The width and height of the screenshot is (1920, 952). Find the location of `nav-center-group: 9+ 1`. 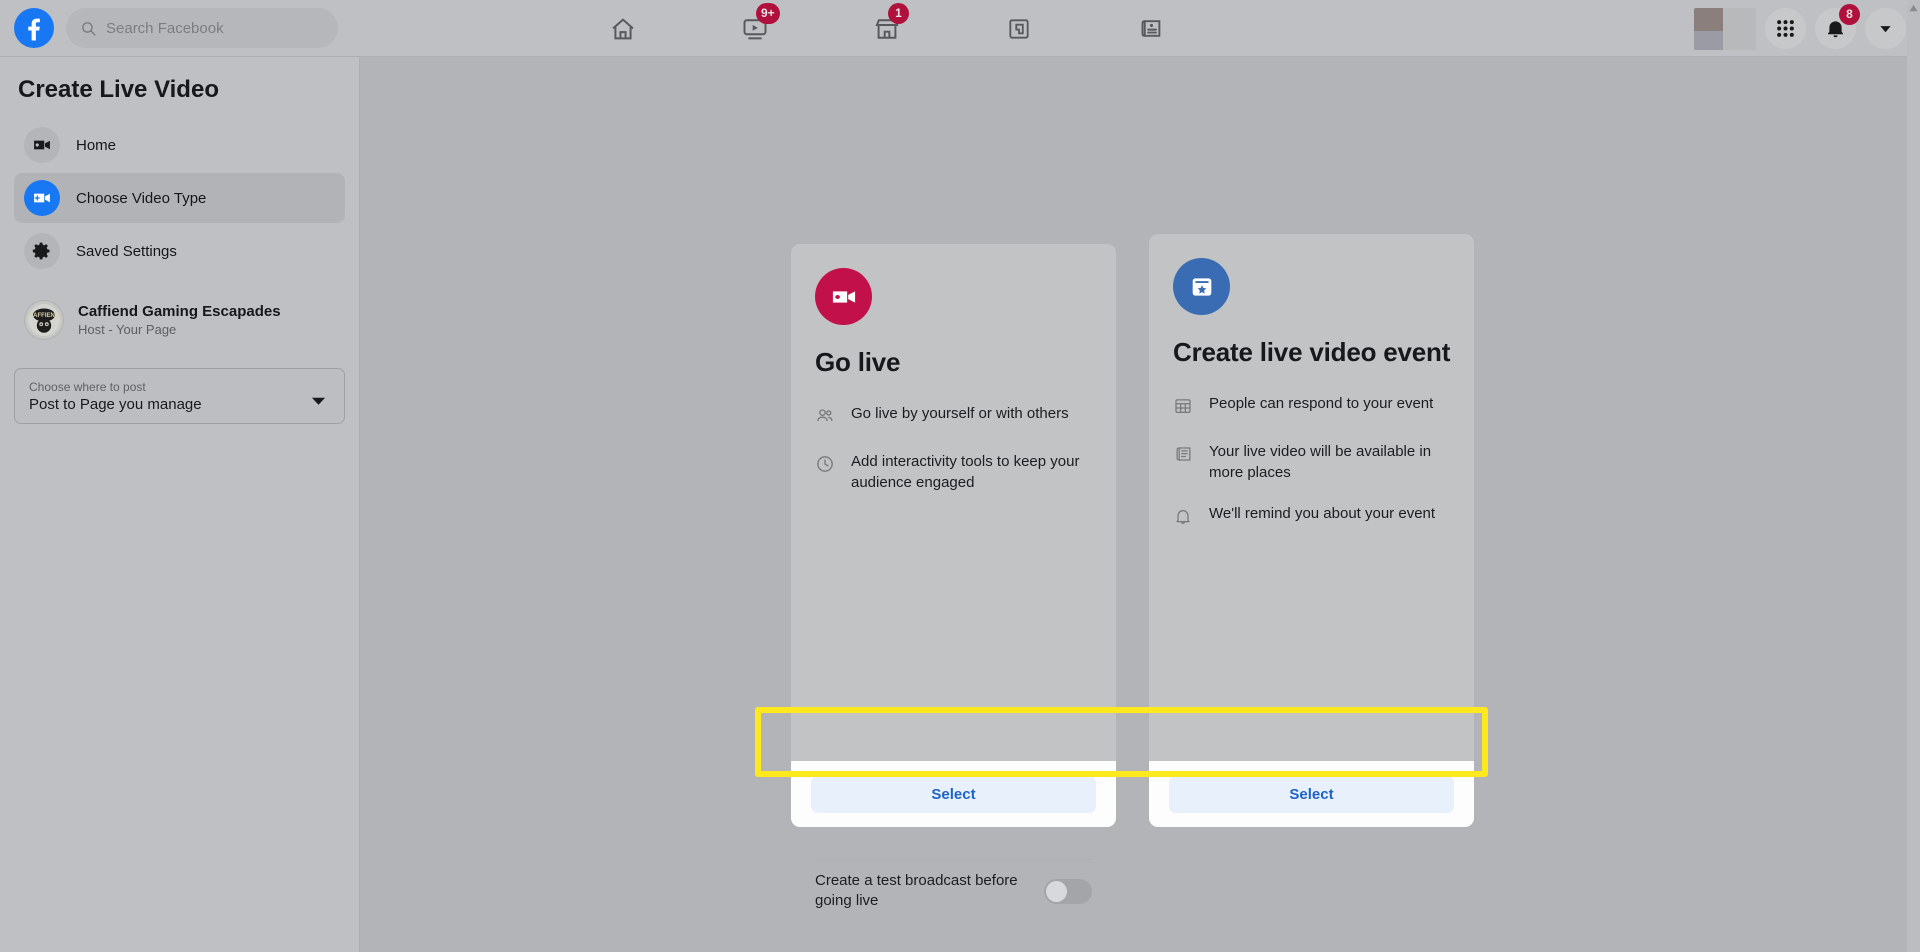

nav-center-group: 9+ 1 is located at coordinates (887, 28).